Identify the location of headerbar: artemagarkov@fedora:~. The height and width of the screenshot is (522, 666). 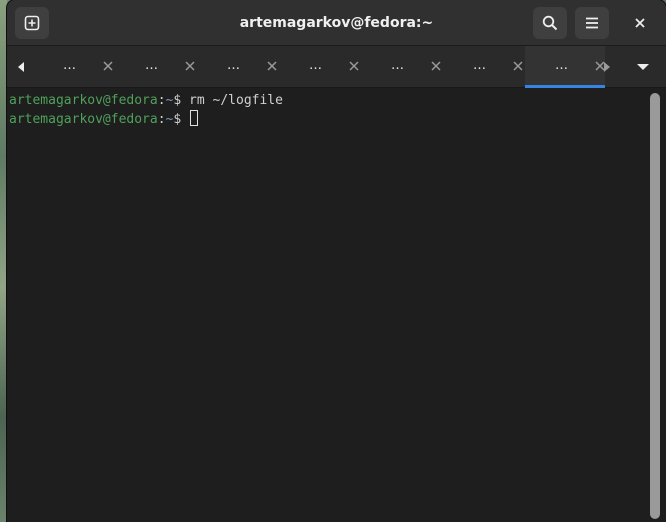
(336, 23).